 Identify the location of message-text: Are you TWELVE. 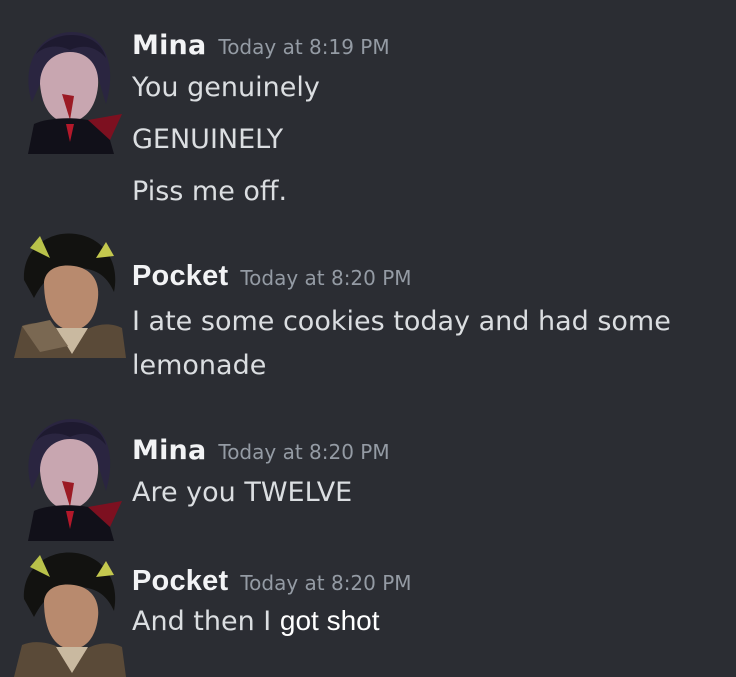
(242, 492).